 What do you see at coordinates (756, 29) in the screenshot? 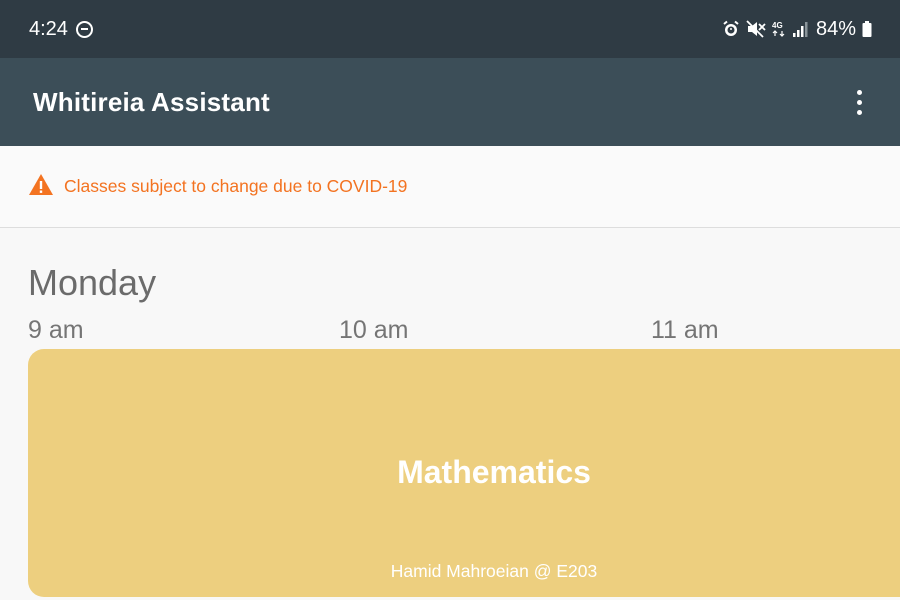
I see `mute-icon` at bounding box center [756, 29].